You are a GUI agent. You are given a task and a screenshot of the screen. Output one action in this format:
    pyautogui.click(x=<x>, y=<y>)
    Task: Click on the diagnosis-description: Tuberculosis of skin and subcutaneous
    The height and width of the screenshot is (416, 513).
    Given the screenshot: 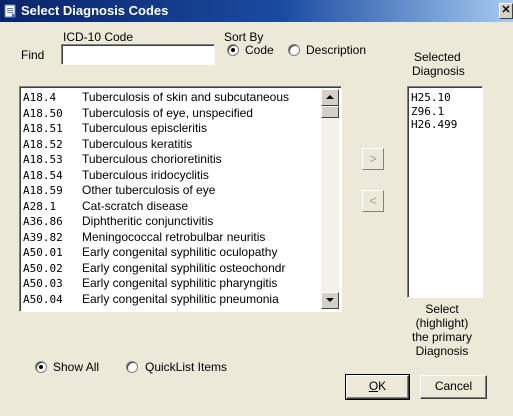 What is the action you would take?
    pyautogui.click(x=186, y=97)
    